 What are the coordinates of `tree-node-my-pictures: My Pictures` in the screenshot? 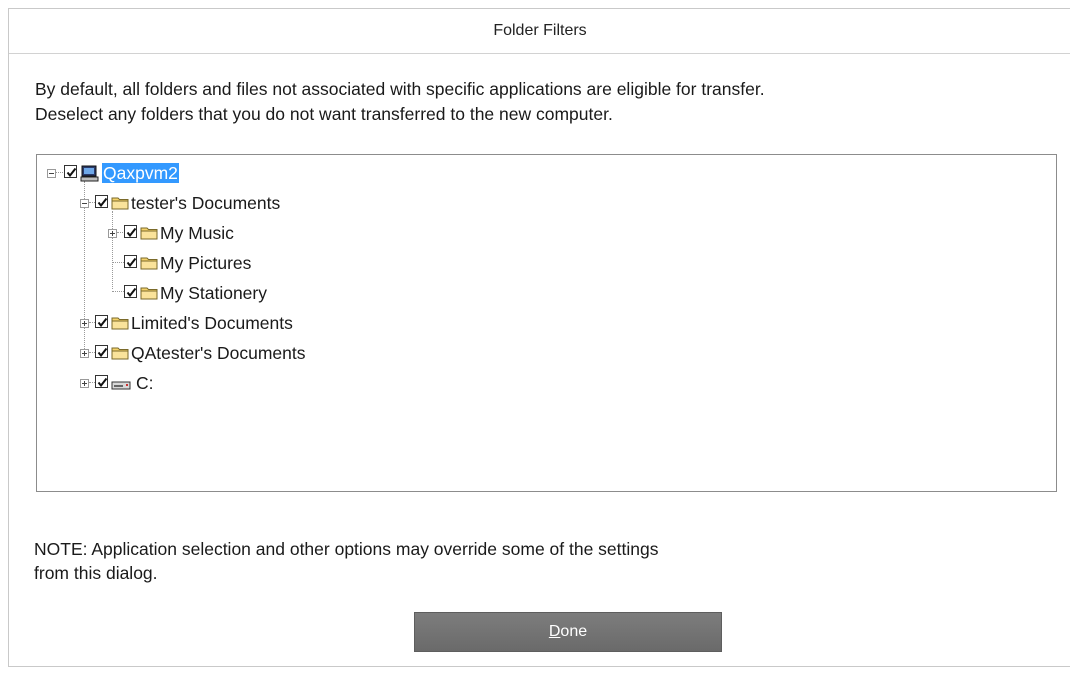 It's located at (237, 264).